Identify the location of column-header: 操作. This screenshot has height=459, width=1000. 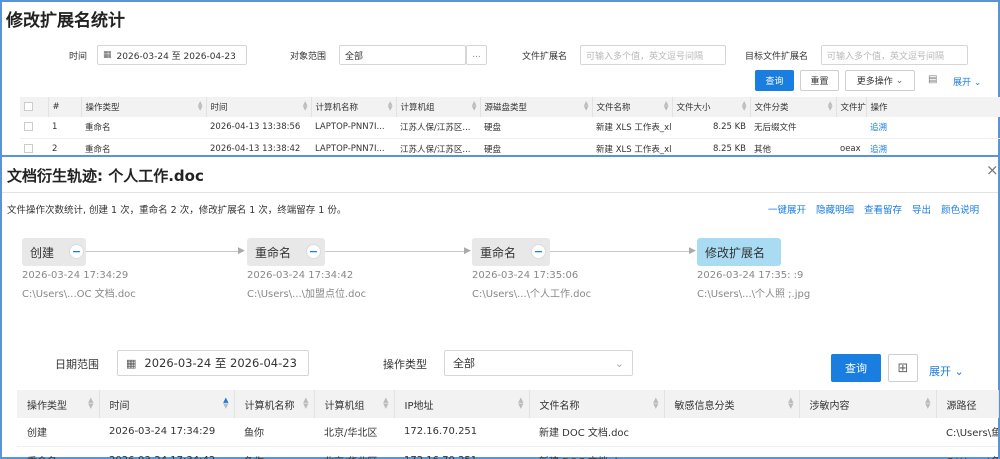
(933, 107).